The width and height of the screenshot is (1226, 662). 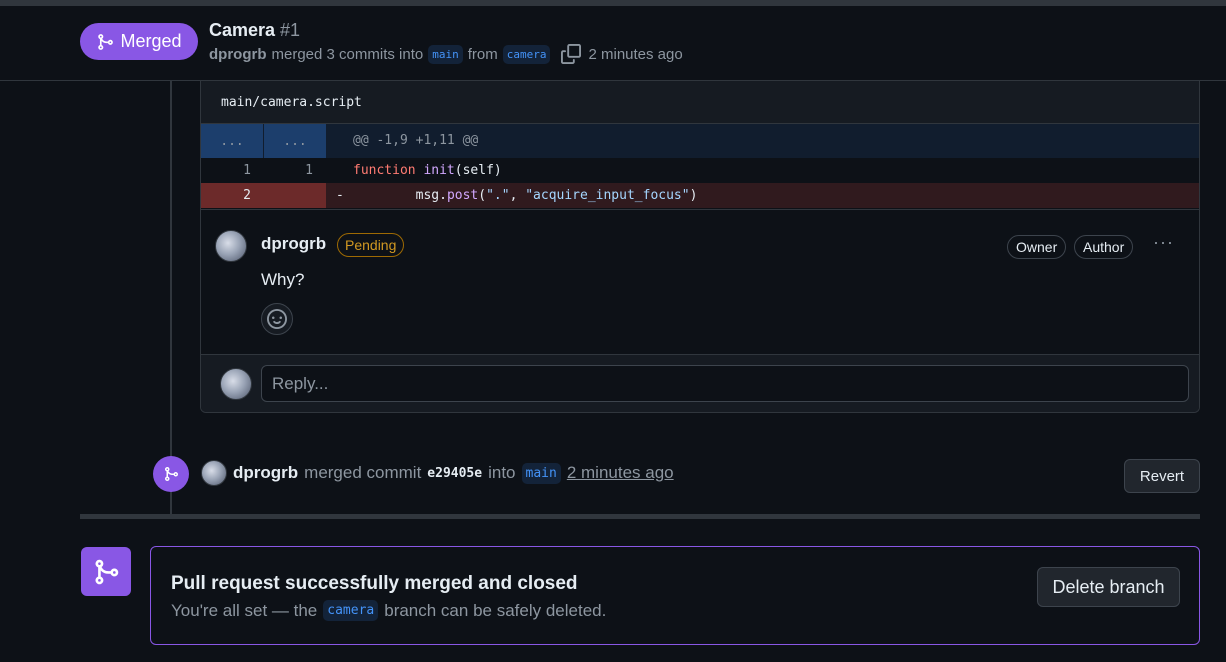 What do you see at coordinates (384, 170) in the screenshot?
I see `code-keyword: function` at bounding box center [384, 170].